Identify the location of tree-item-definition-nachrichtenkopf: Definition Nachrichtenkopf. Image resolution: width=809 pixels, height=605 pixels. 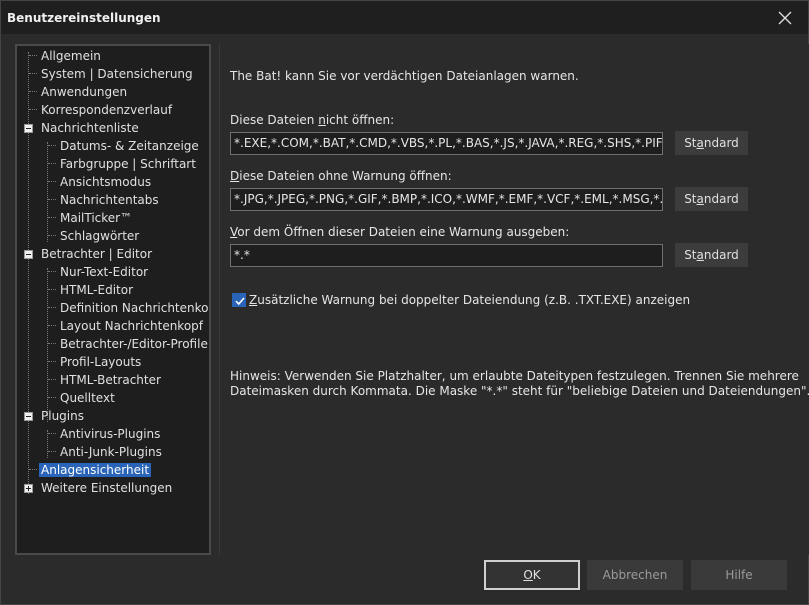
(134, 308).